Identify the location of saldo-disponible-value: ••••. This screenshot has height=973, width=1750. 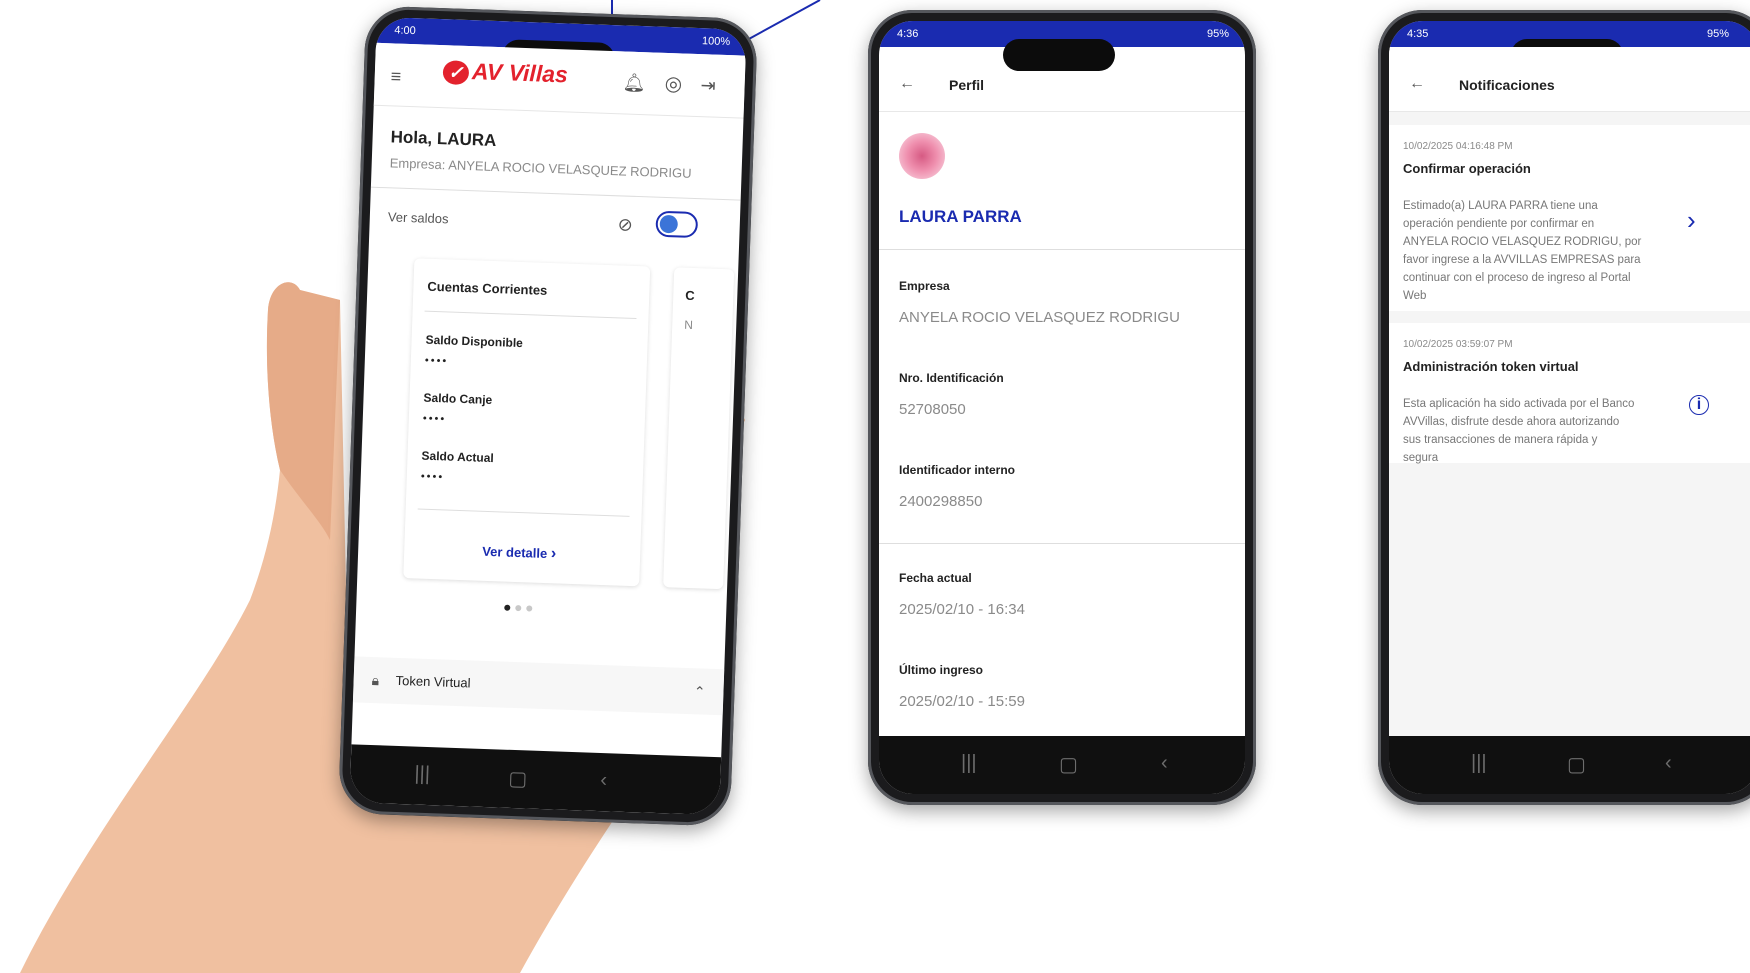
(436, 361).